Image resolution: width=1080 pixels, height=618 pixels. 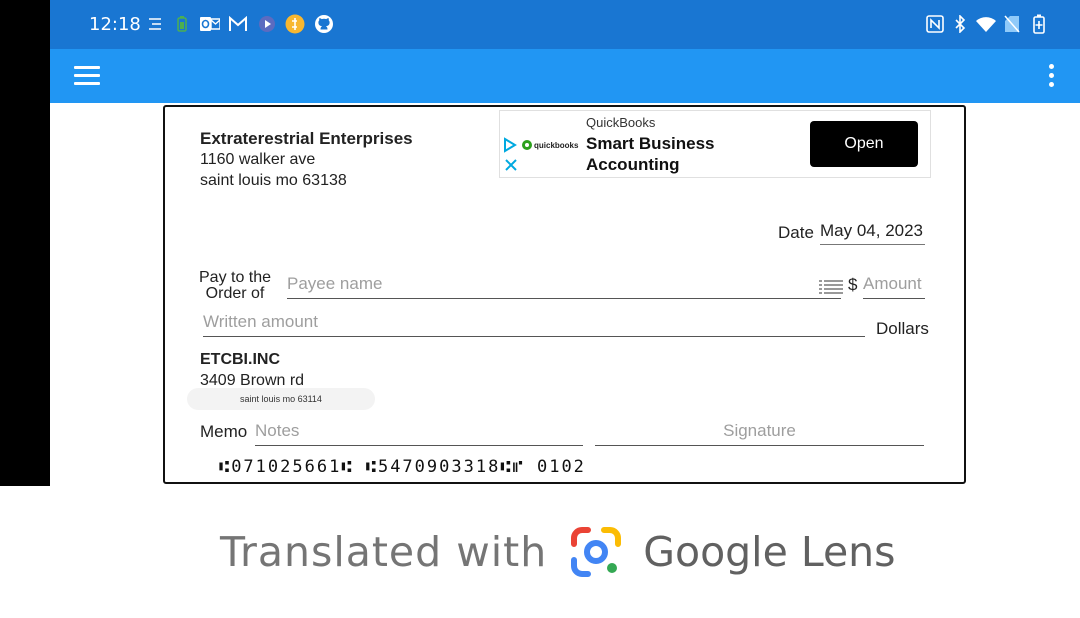 What do you see at coordinates (561, 467) in the screenshot?
I see `micr-check-number: 0102` at bounding box center [561, 467].